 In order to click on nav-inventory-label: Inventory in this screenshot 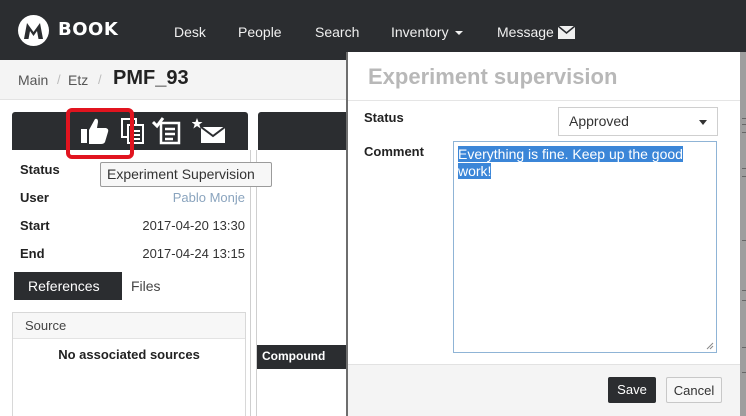, I will do `click(420, 32)`.